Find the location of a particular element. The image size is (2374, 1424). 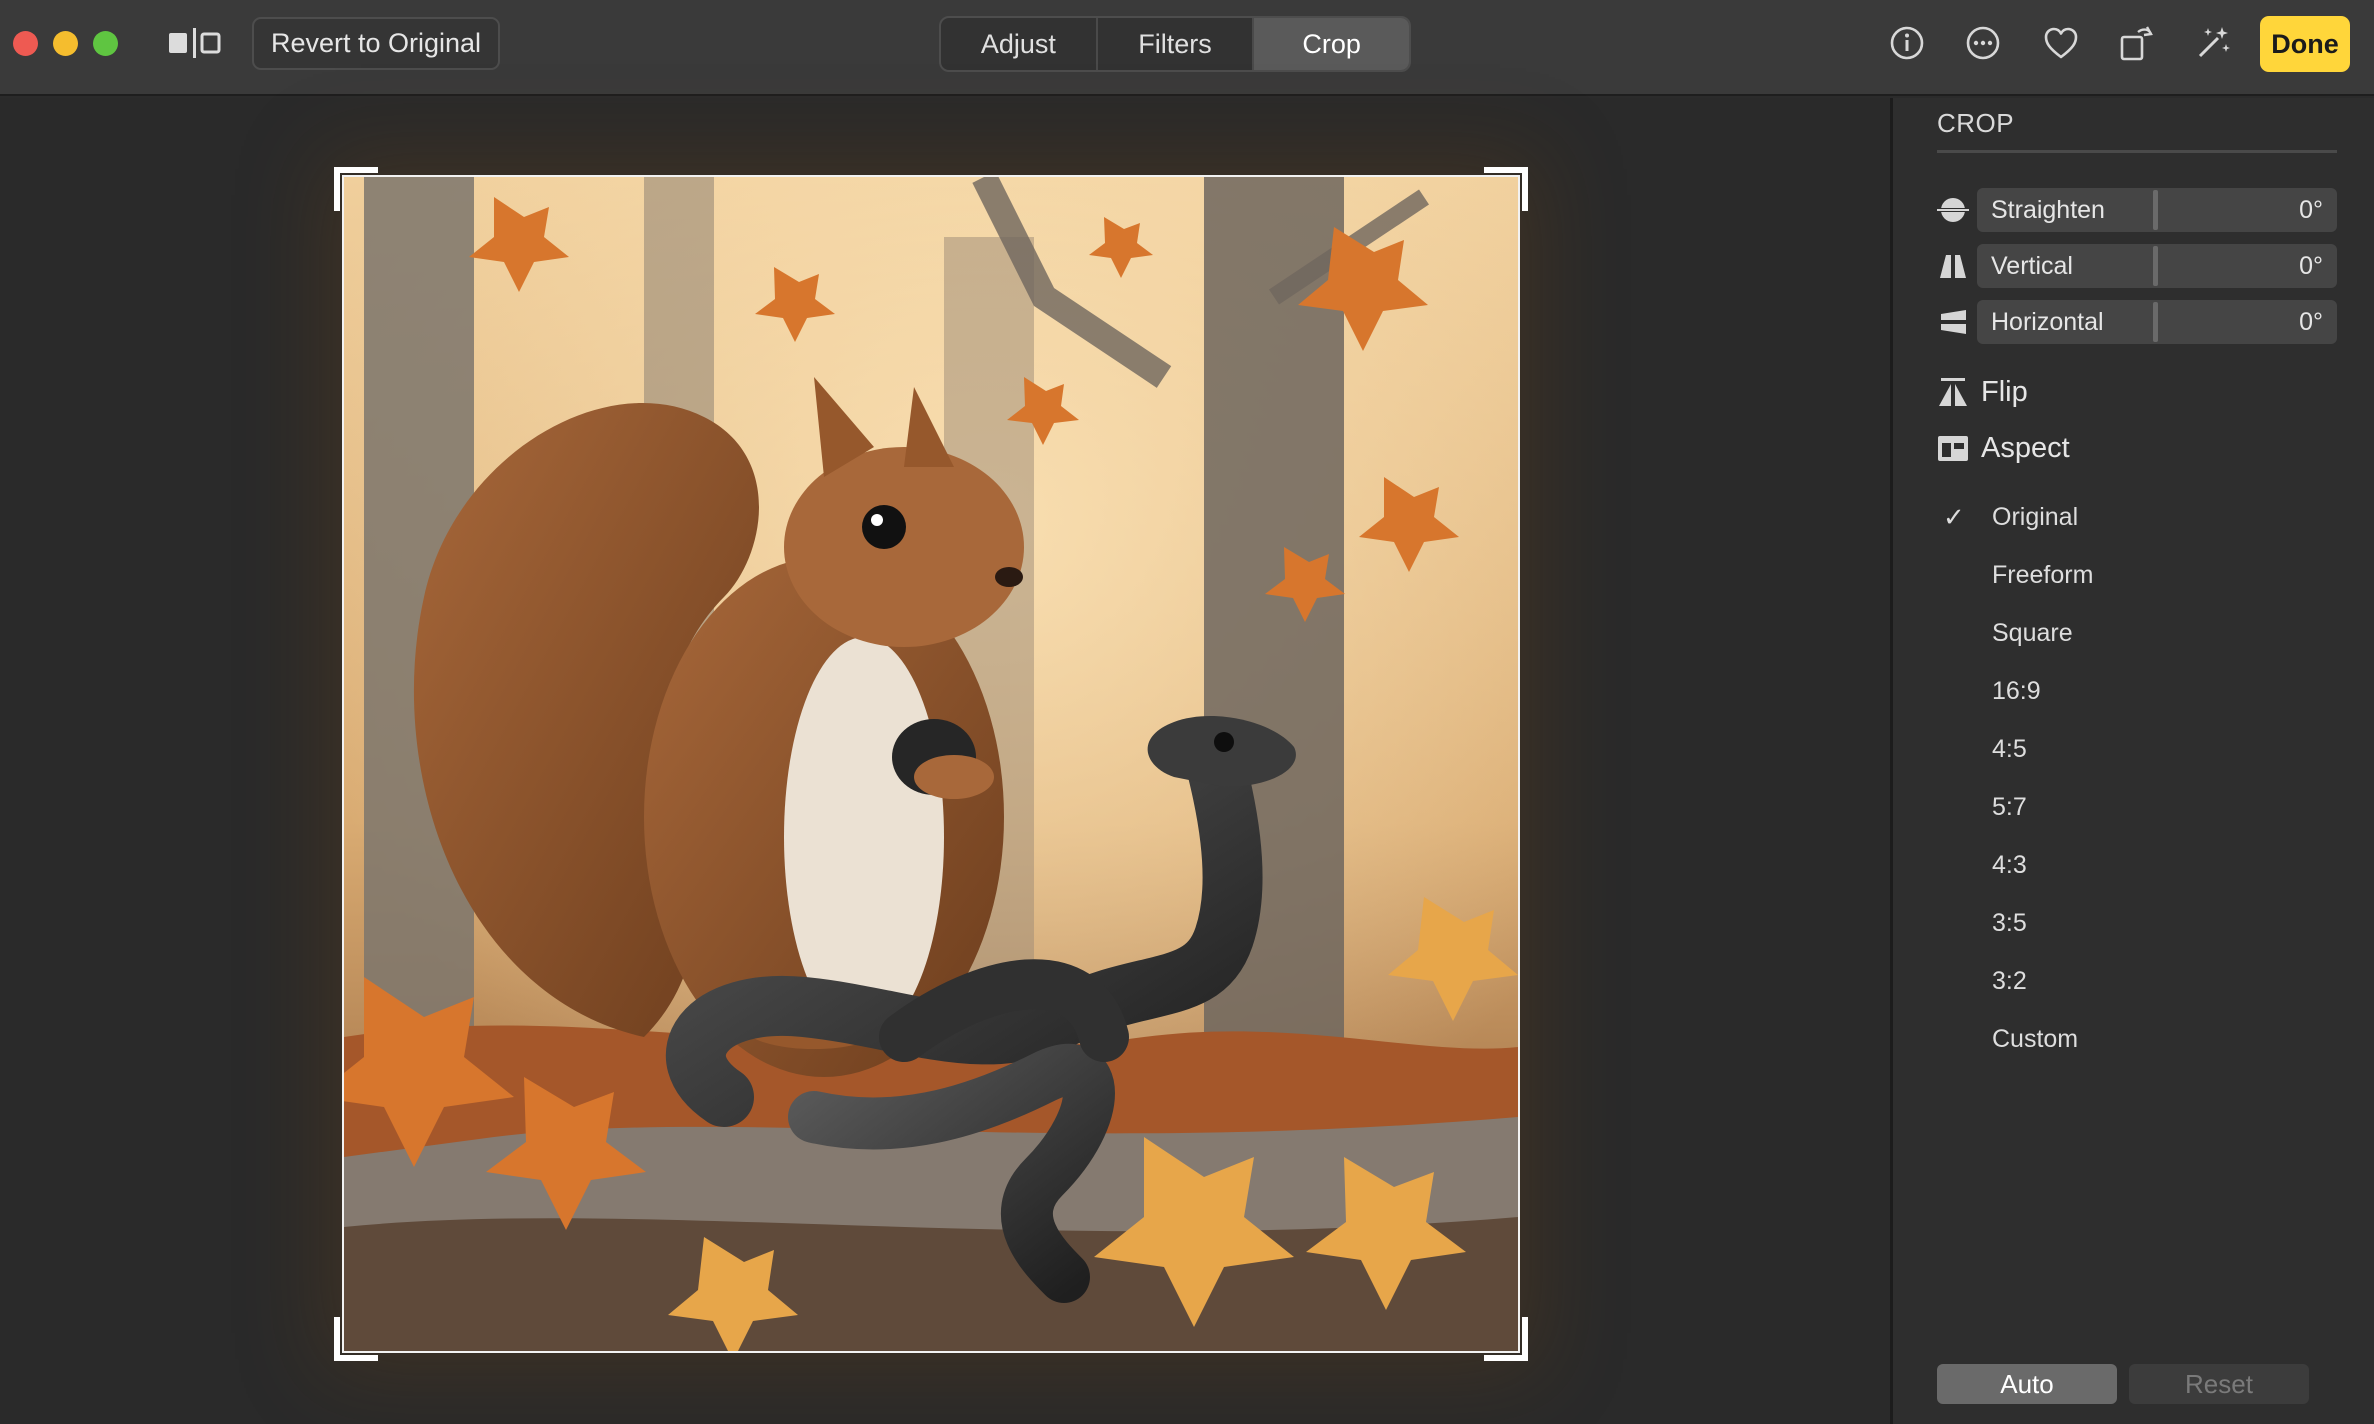

horizontal-slider-row: Horizontal 0° is located at coordinates (2137, 322).